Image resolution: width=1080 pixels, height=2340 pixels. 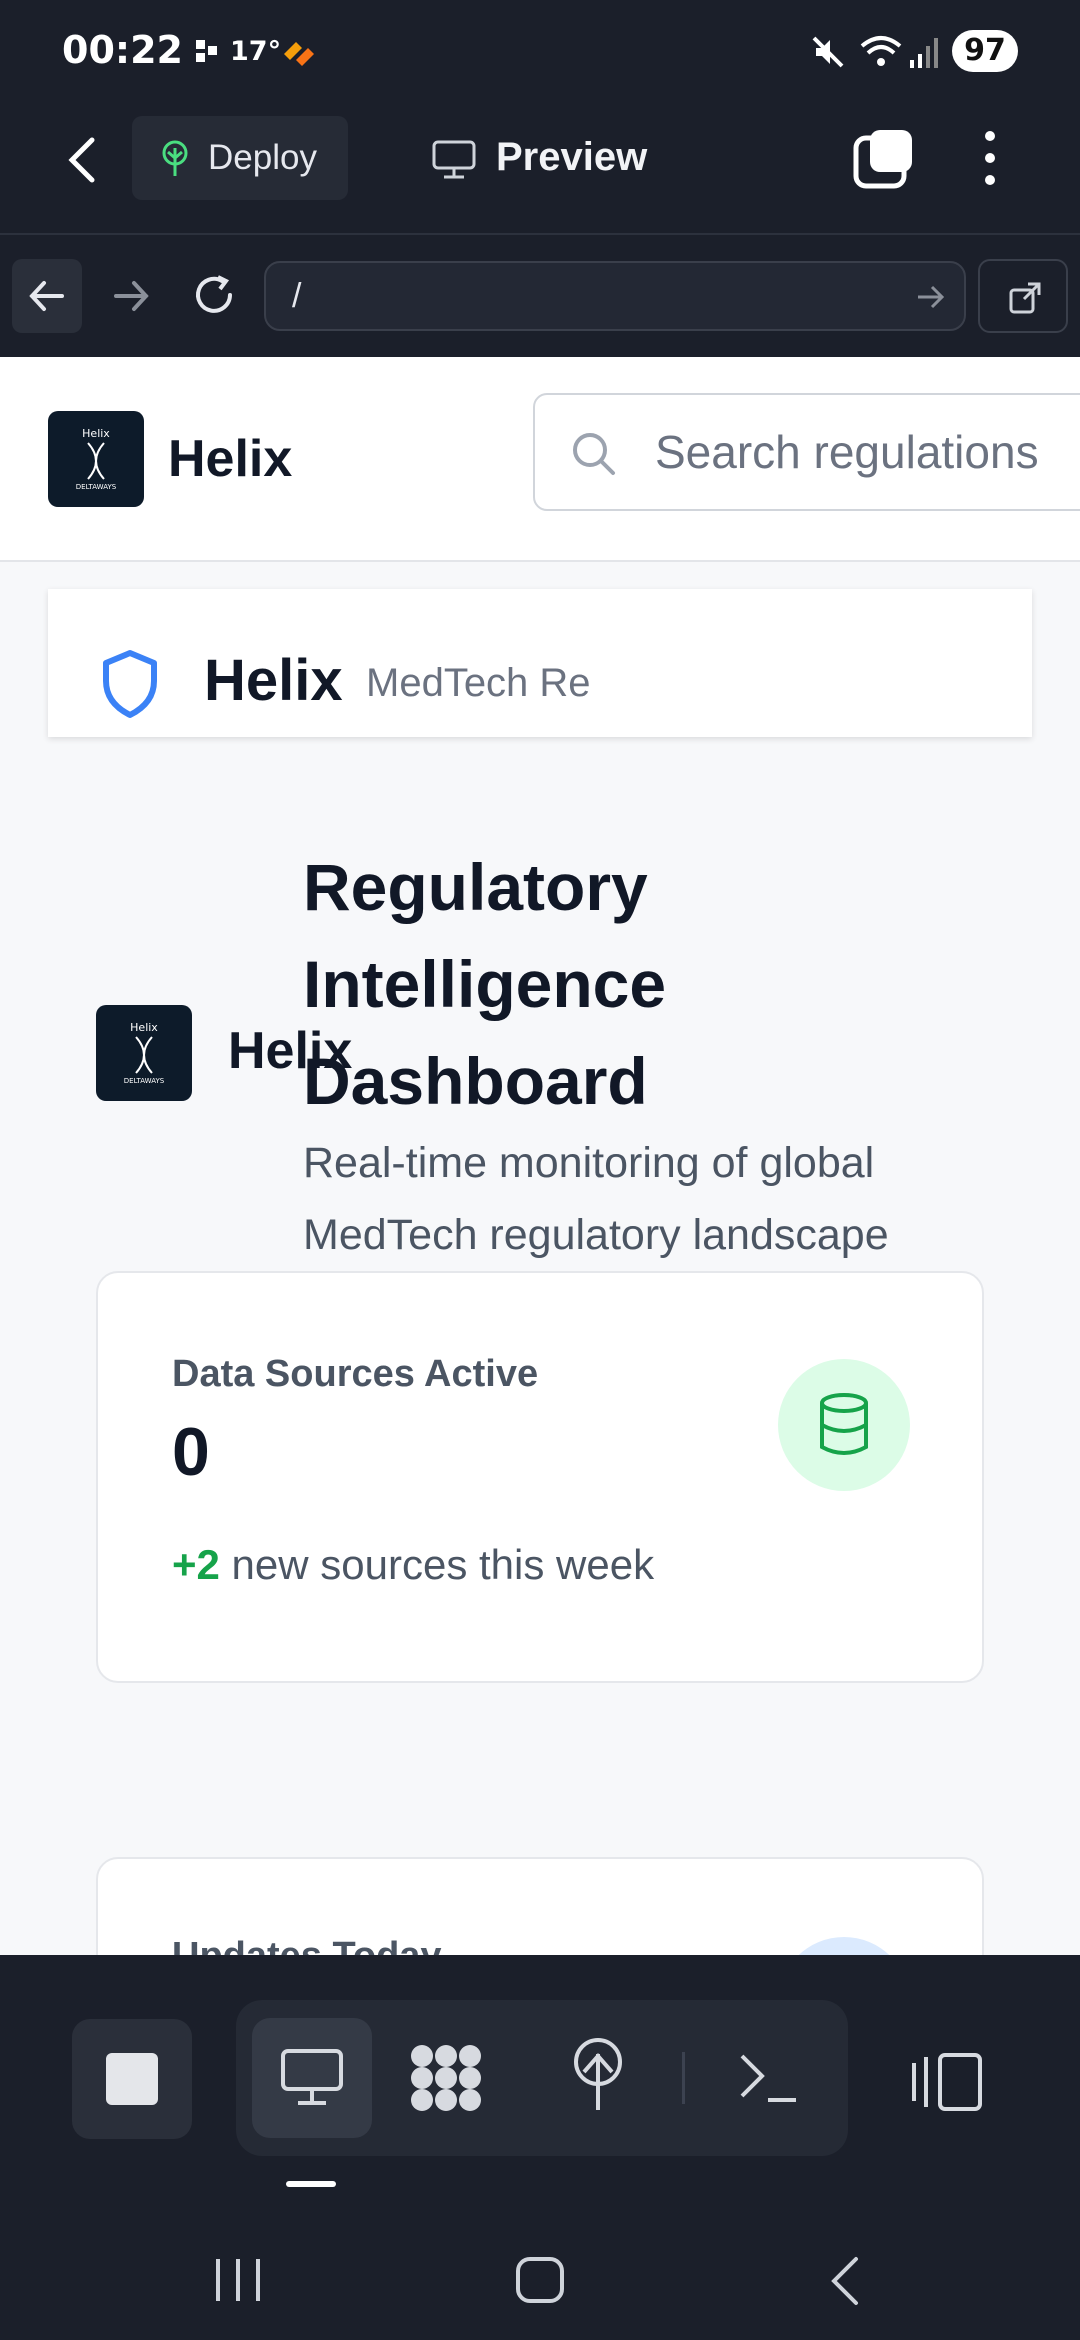 I want to click on tabs-switcher-icon, so click(x=884, y=160).